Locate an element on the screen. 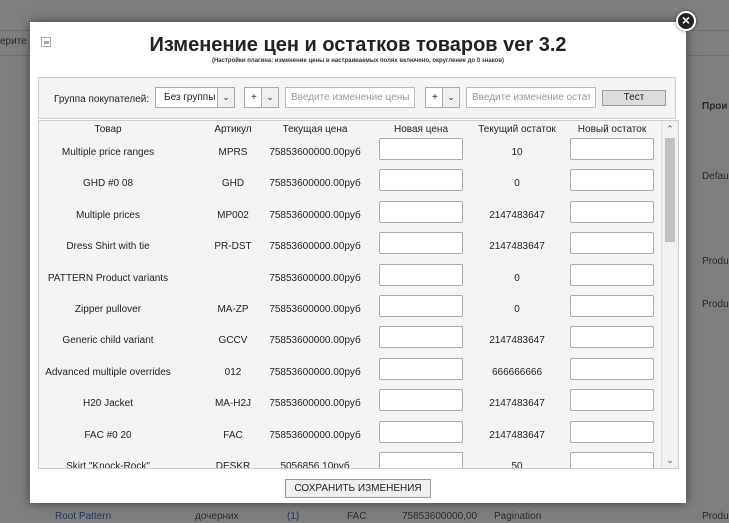  dialog-title: Изменение цен и остатков товаров ver 3.2 is located at coordinates (358, 45).